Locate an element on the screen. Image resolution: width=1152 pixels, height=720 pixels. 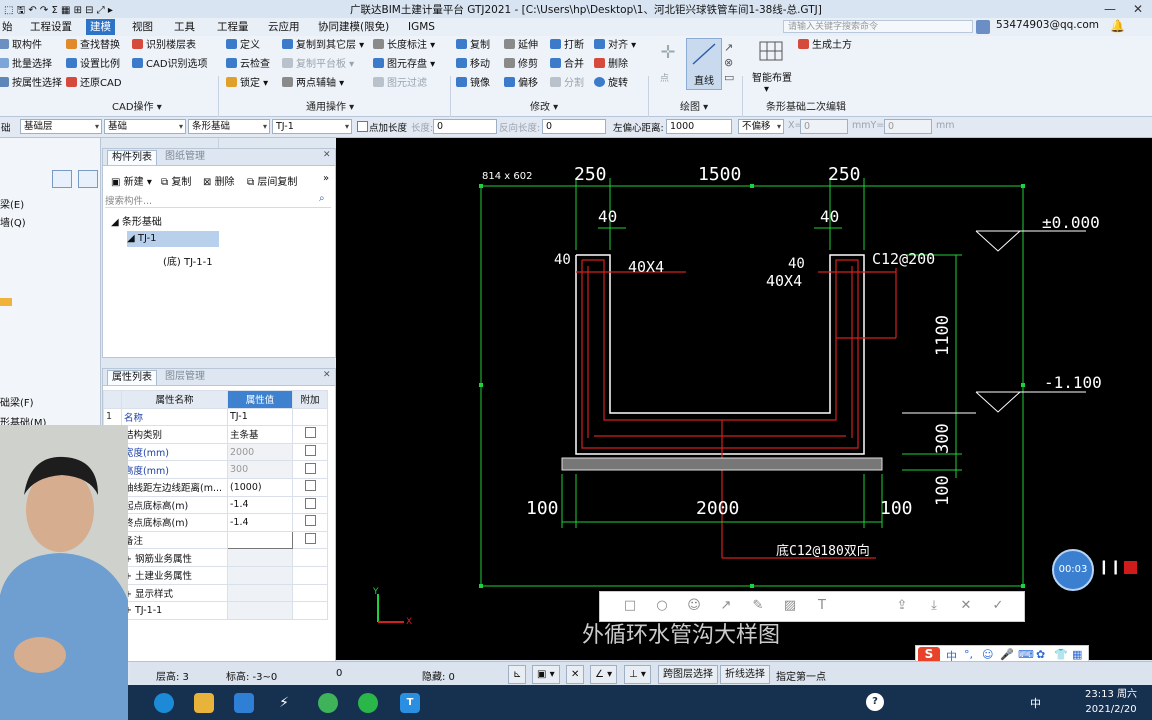
system-clock: 23:13 周六 2021/2/20 is located at coordinates (1111, 702).